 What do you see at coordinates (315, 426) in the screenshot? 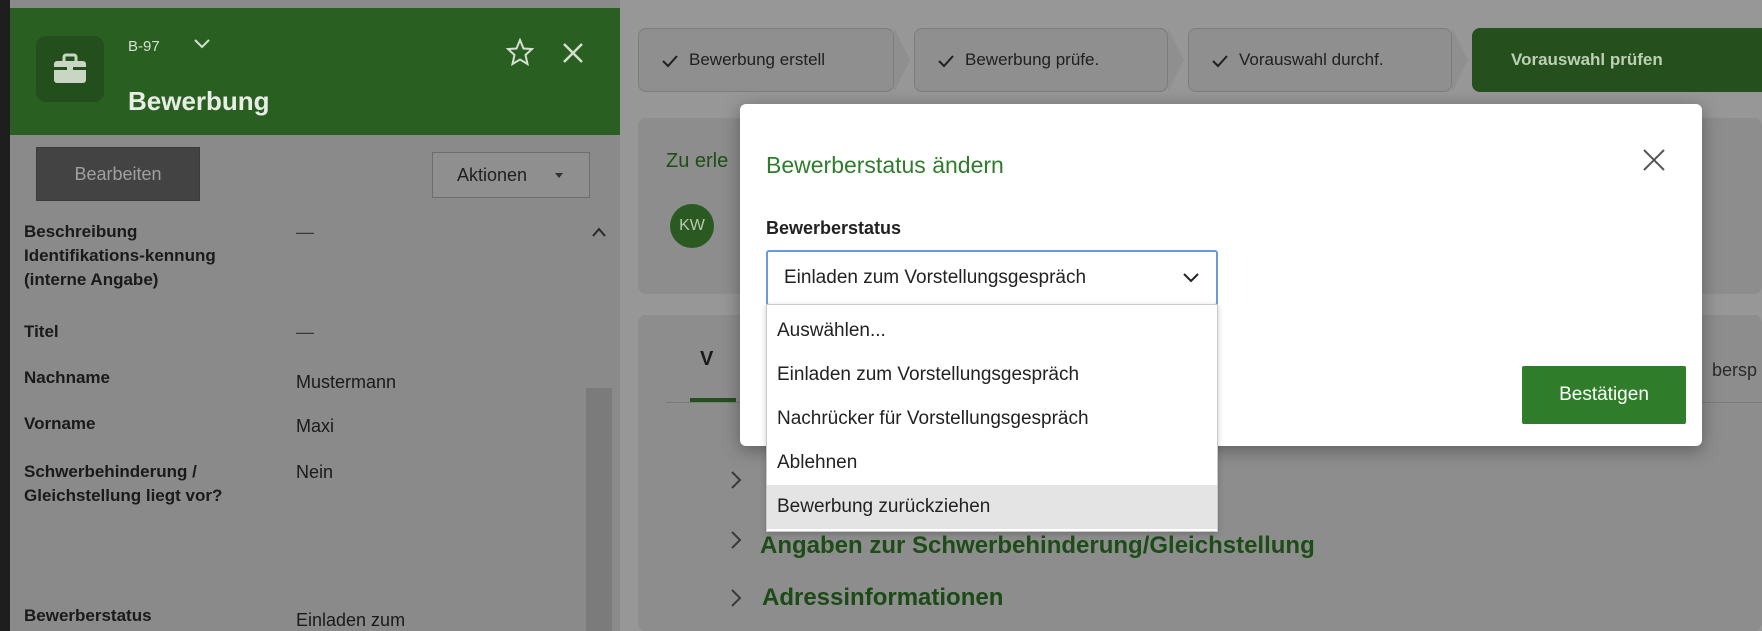
I see `field-value: Maxi` at bounding box center [315, 426].